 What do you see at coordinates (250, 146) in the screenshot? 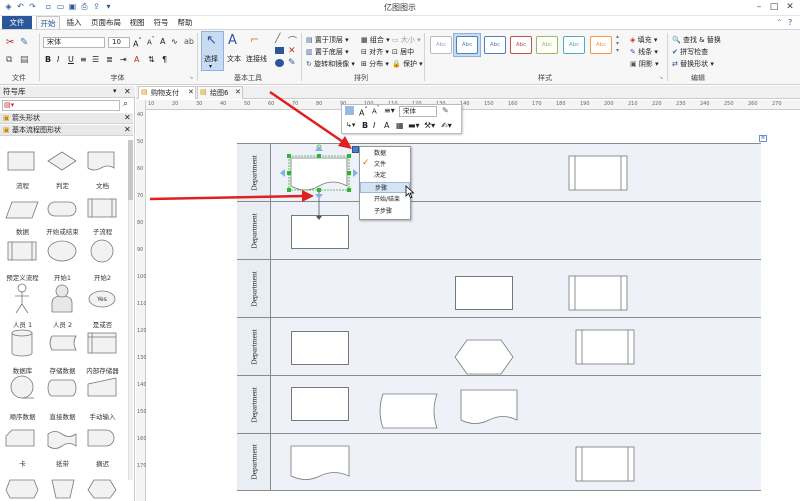
I see `annotation-arrows` at bounding box center [250, 146].